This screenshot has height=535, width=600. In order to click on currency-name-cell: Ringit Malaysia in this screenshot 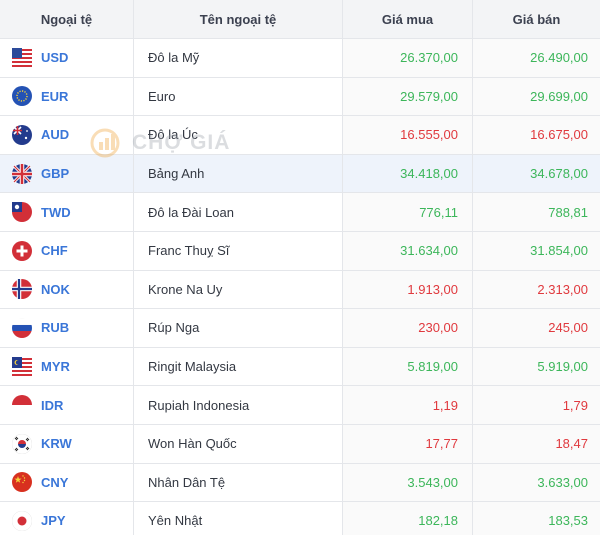, I will do `click(238, 366)`.